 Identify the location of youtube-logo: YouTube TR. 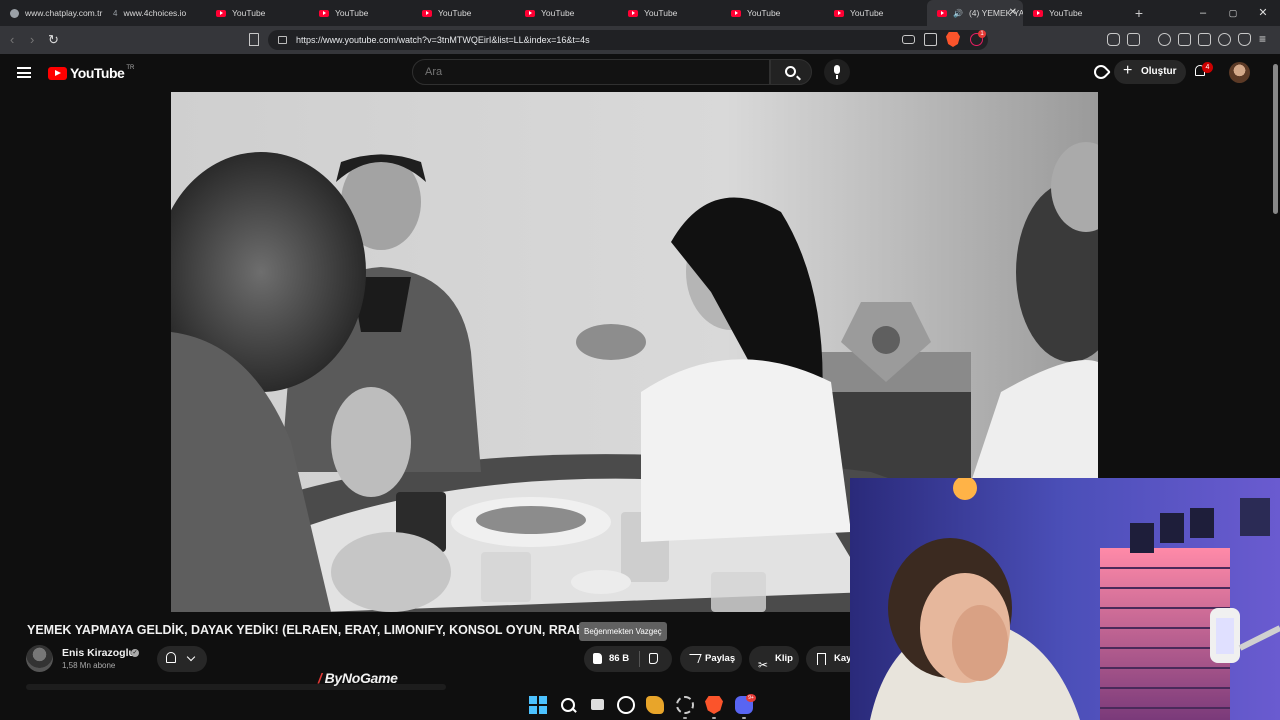
(91, 73).